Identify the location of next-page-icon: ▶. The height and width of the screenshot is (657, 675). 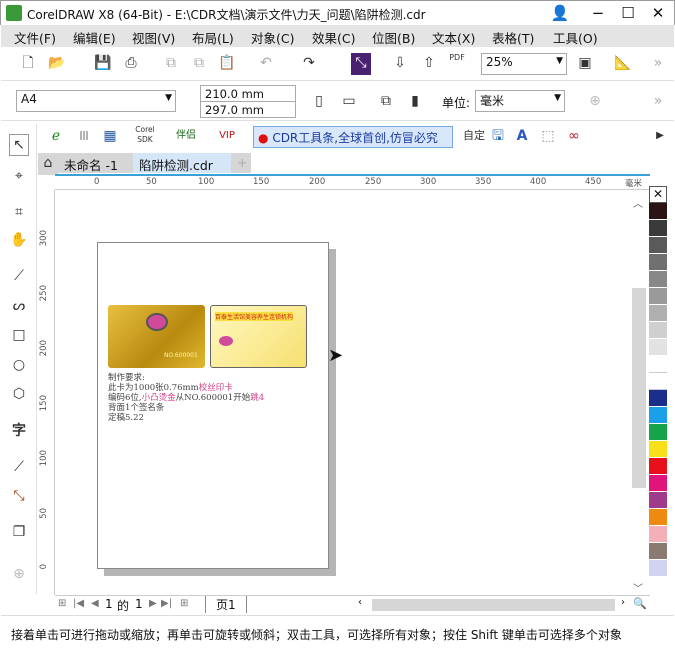
(153, 603).